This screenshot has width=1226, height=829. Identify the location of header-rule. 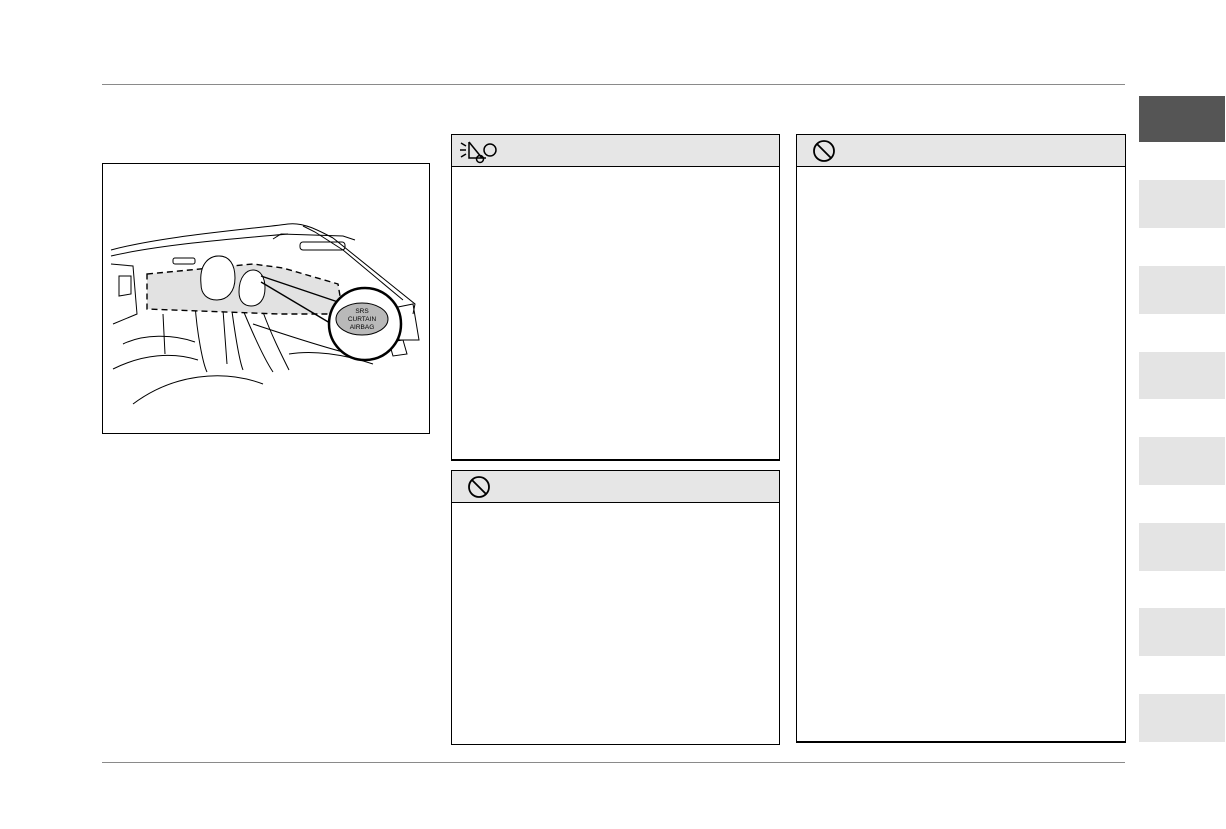
(613, 84).